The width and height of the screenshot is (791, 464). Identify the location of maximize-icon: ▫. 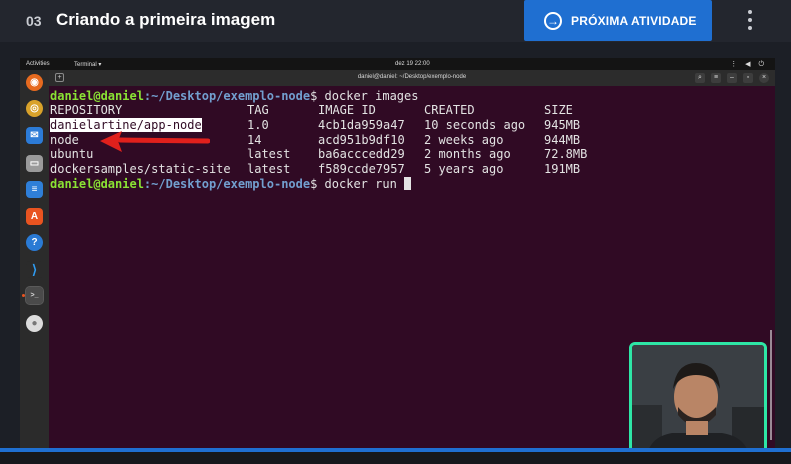
(748, 78).